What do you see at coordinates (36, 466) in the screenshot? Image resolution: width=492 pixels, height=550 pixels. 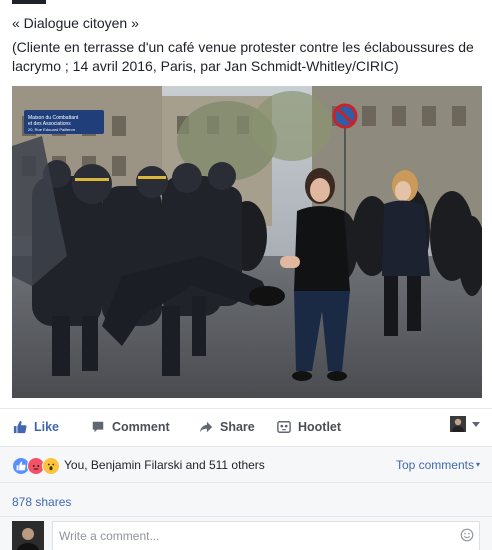 I see `reaction-icons` at bounding box center [36, 466].